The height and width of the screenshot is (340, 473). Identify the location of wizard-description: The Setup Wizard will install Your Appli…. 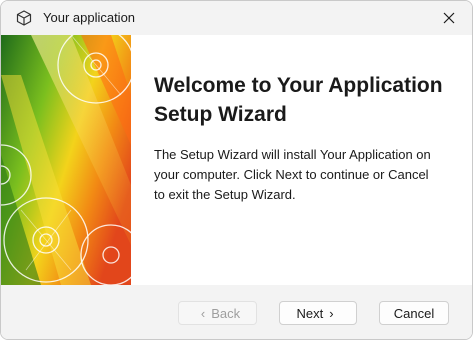
(304, 175).